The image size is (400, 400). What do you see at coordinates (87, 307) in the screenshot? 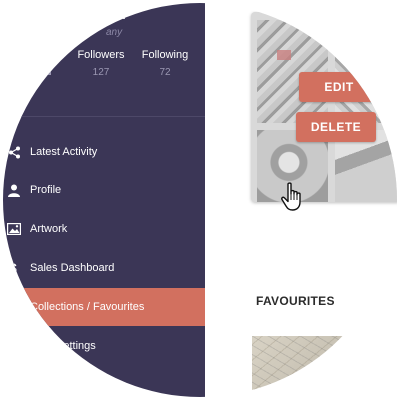
I see `sidebar-item-label: Collections / Favourites` at bounding box center [87, 307].